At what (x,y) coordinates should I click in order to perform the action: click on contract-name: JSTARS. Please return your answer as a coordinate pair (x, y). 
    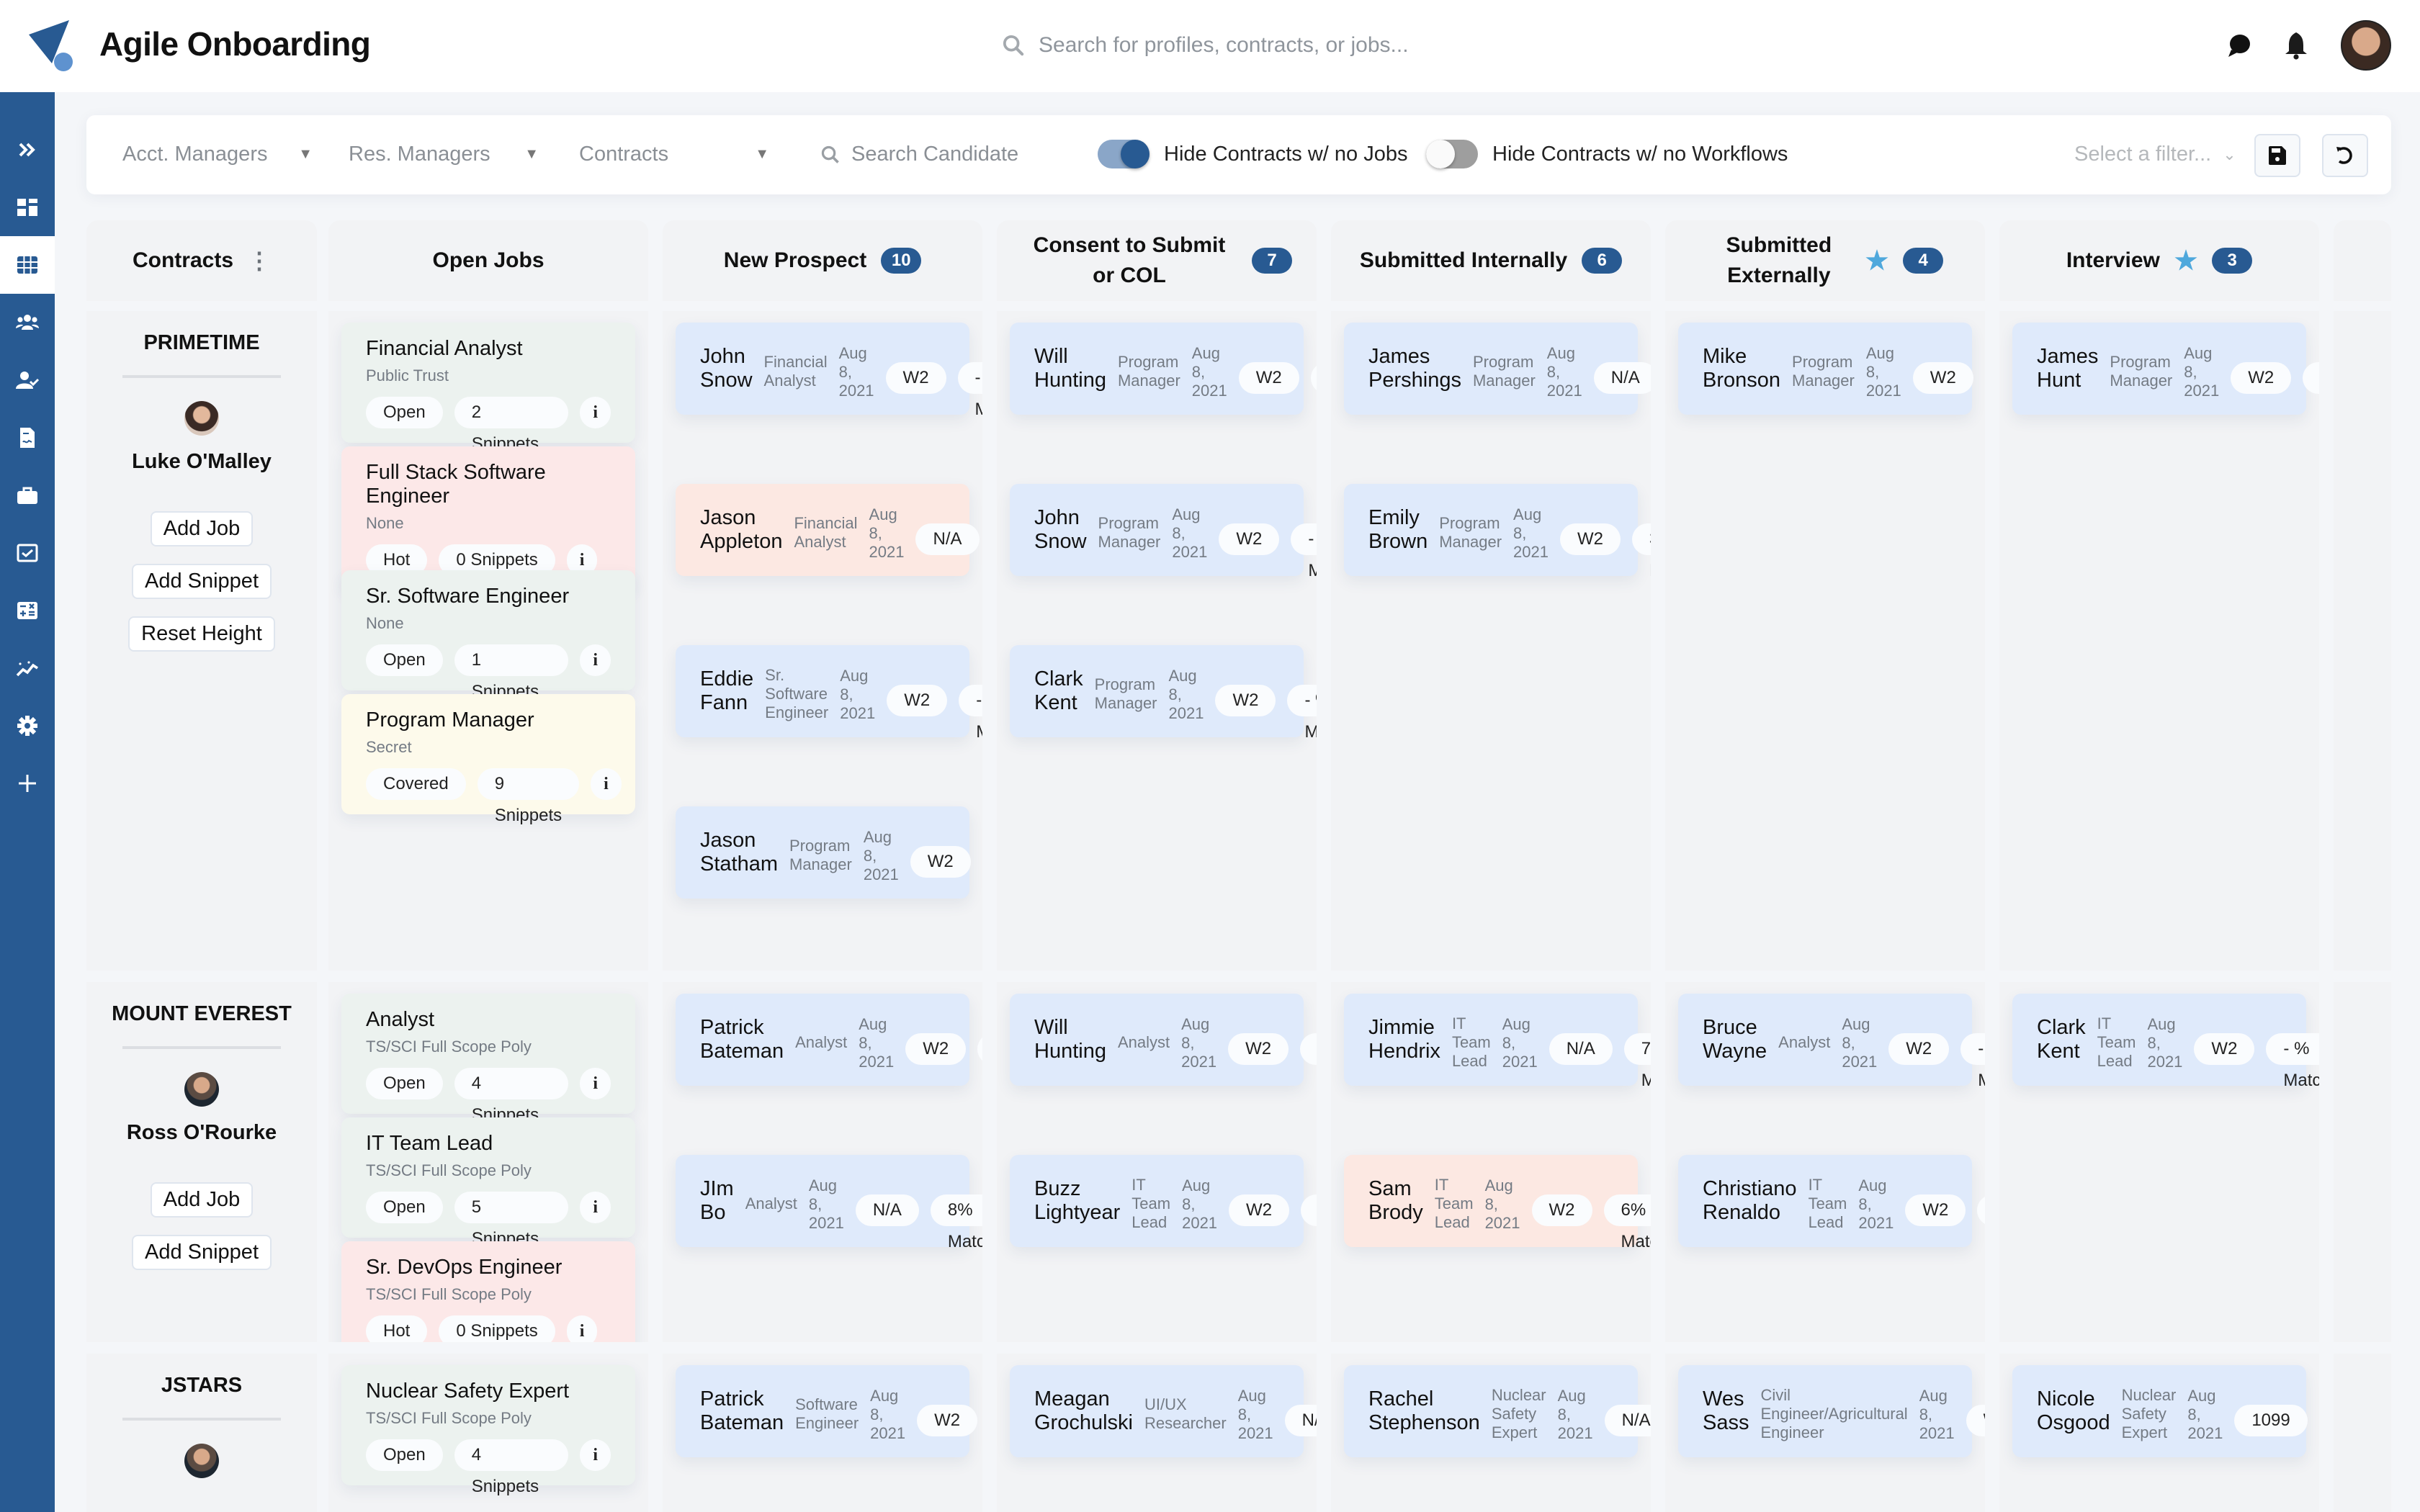
    Looking at the image, I should click on (201, 1386).